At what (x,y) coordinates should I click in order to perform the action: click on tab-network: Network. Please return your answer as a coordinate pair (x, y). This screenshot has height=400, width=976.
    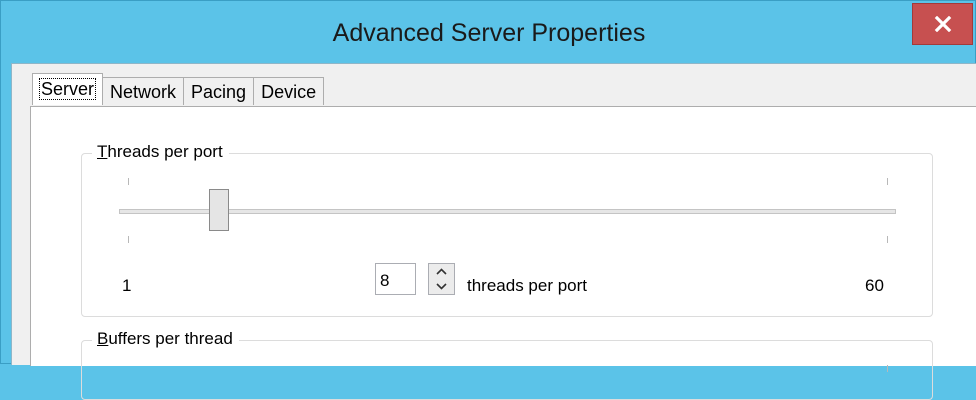
    Looking at the image, I should click on (143, 91).